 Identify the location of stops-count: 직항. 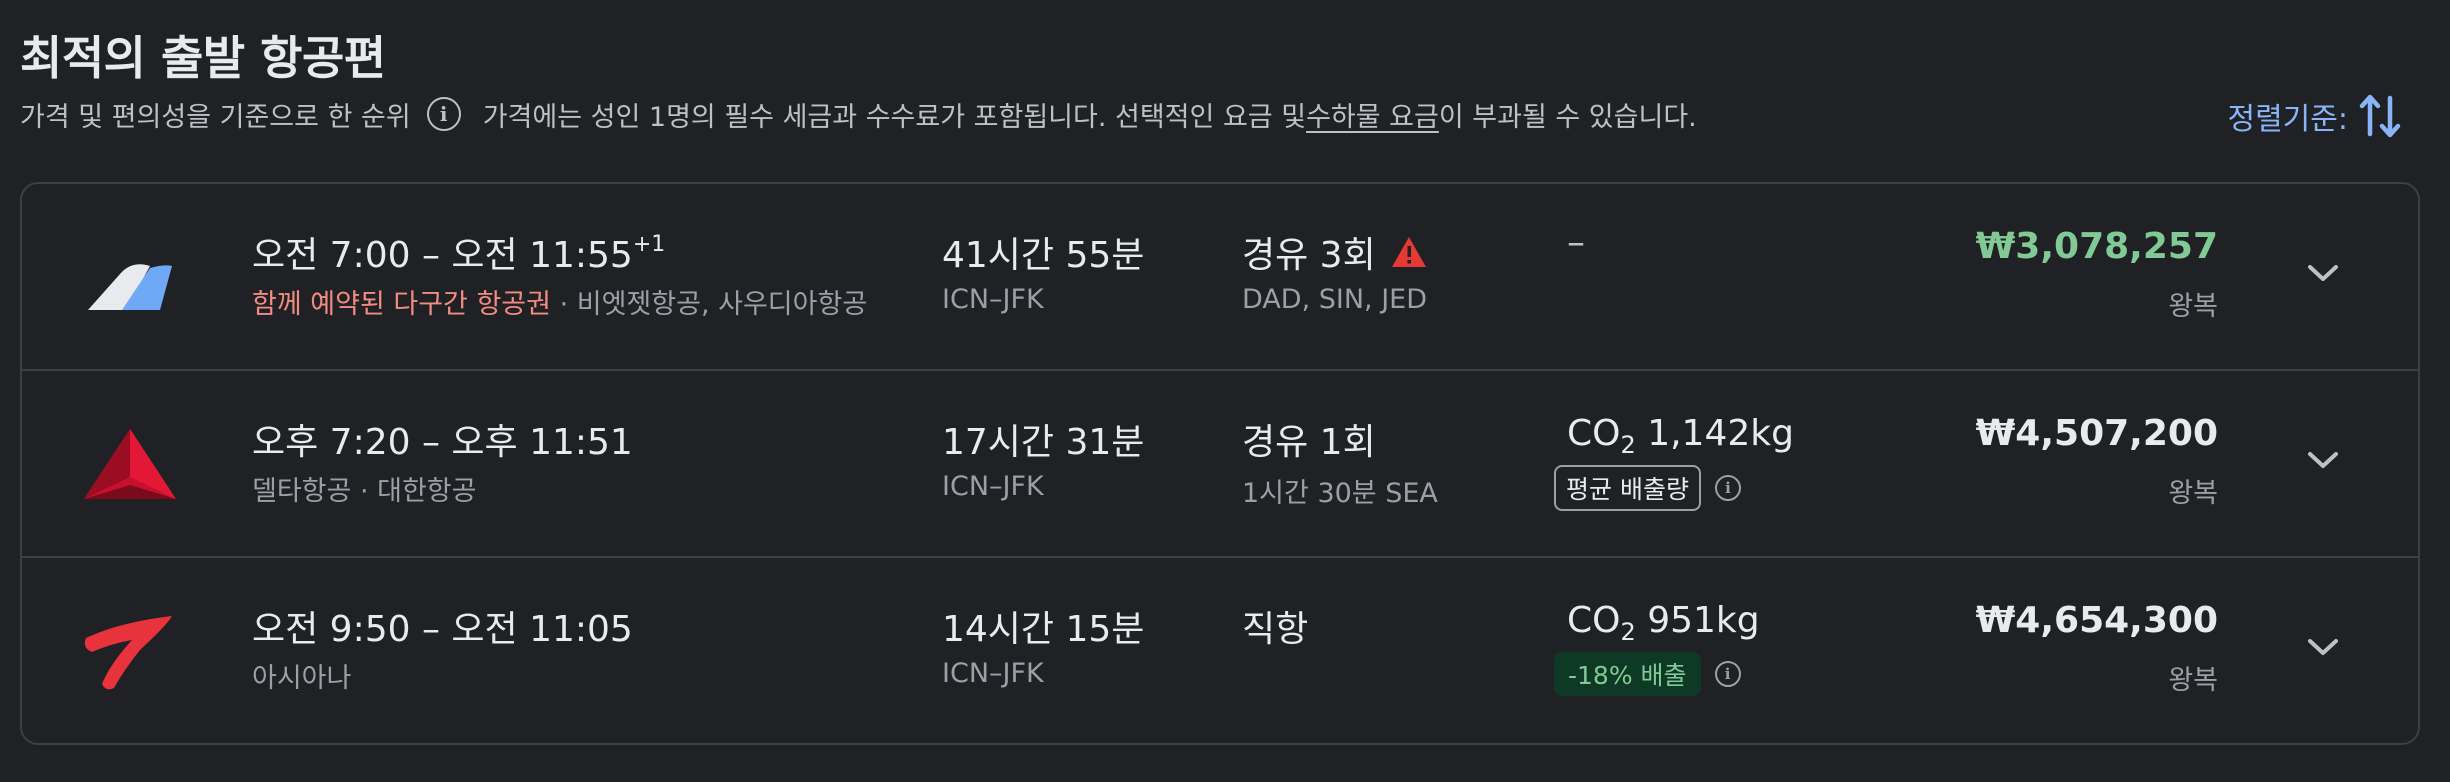
(1275, 629).